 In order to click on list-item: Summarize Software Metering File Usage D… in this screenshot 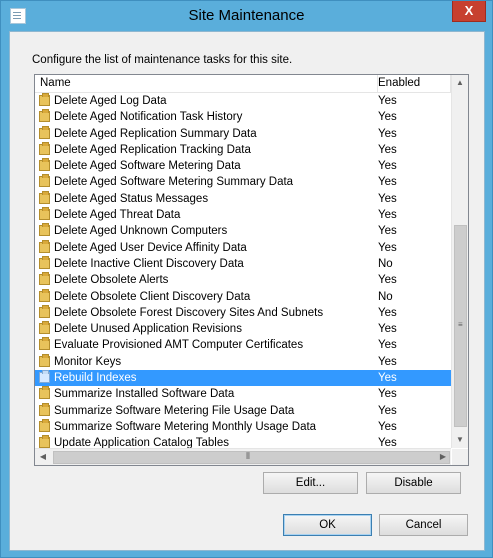, I will do `click(243, 410)`.